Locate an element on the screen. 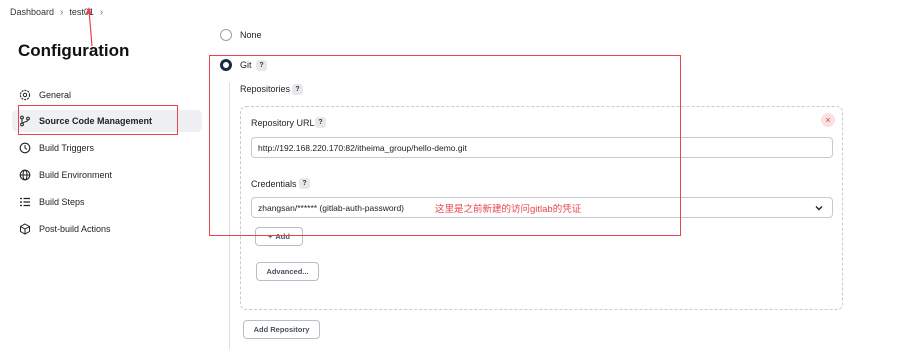 The image size is (914, 349). sidebar-item-build-triggers: Build Triggers is located at coordinates (107, 148).